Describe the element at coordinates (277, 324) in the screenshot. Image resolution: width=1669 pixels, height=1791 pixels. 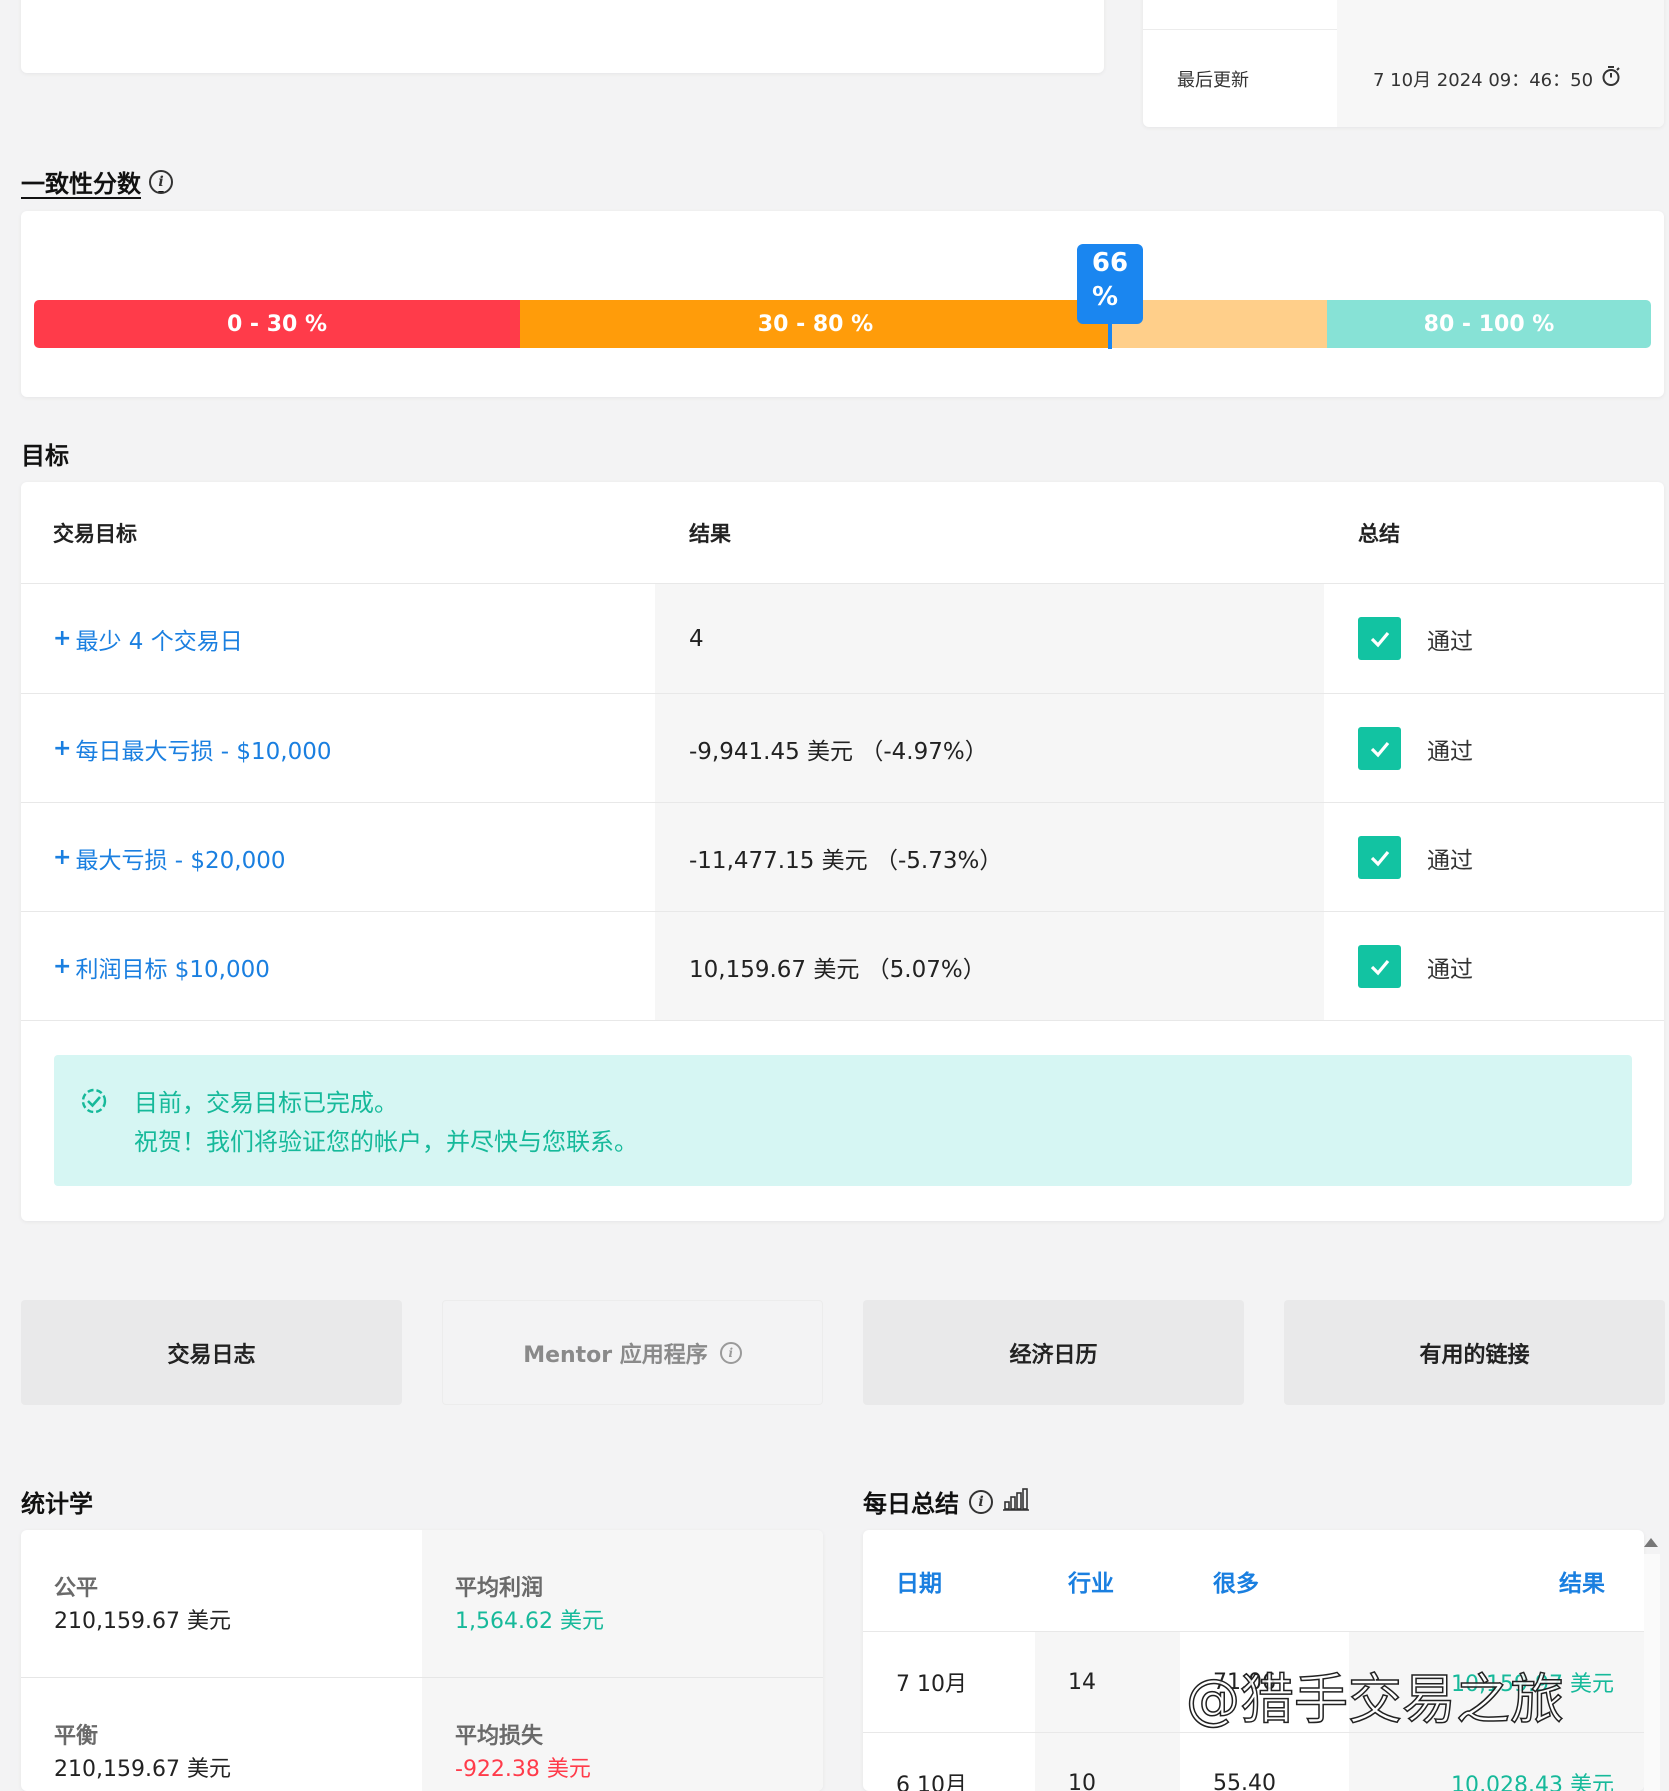
I see `range-segment-low: 0 - 30 %` at that location.